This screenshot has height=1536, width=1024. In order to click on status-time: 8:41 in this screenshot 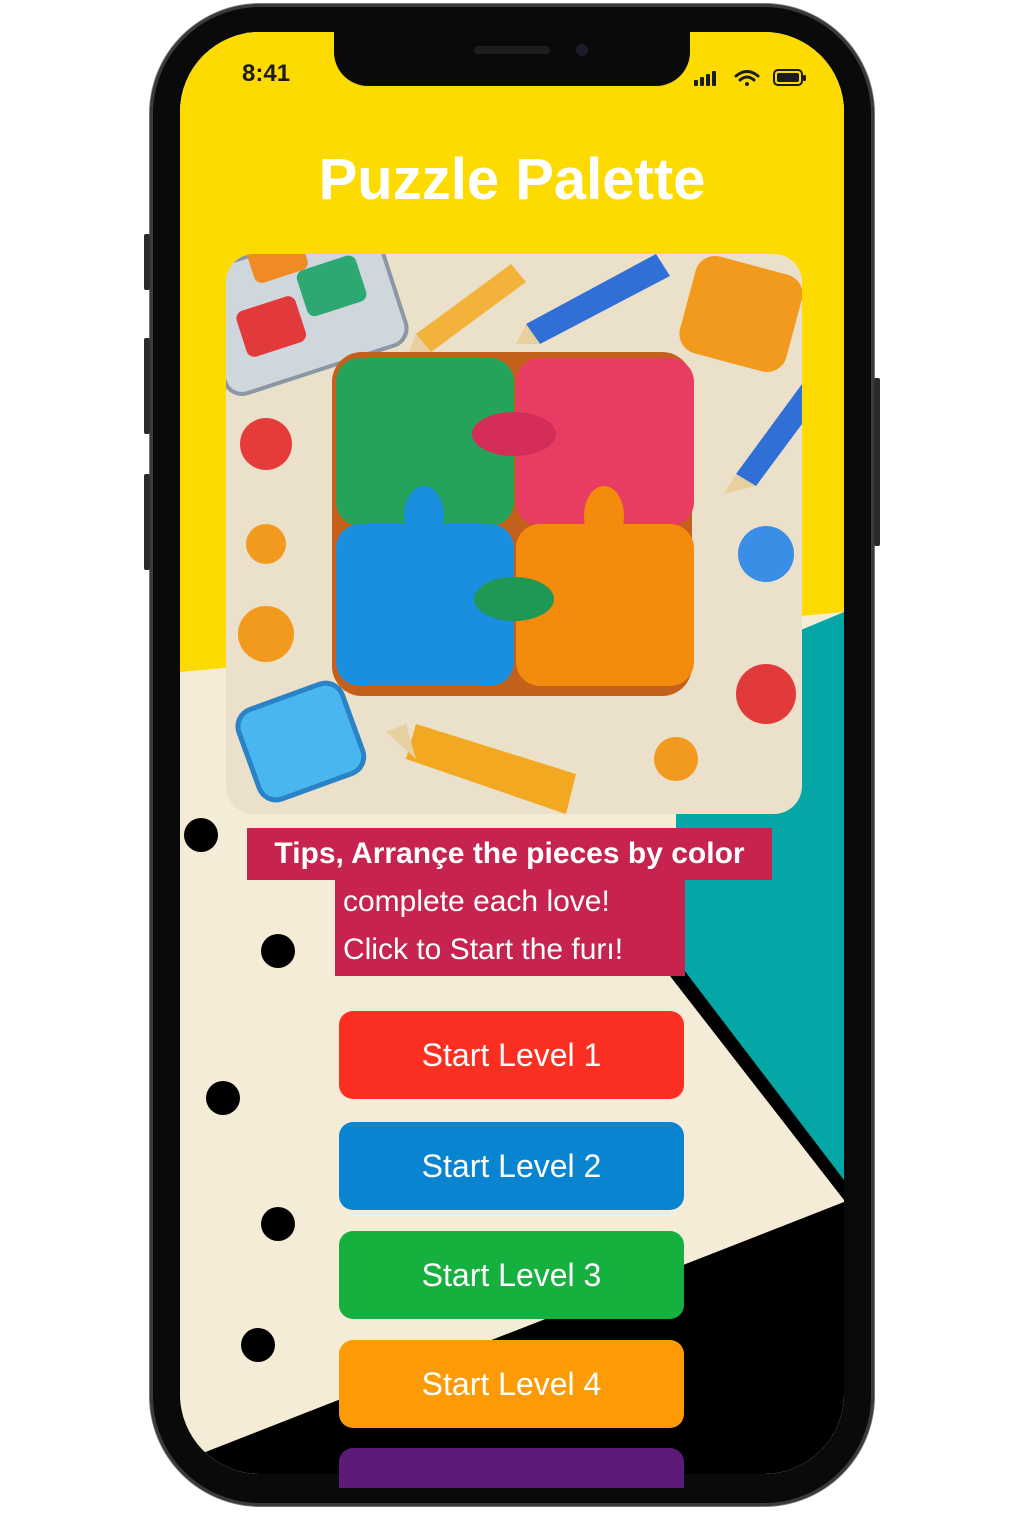, I will do `click(266, 73)`.